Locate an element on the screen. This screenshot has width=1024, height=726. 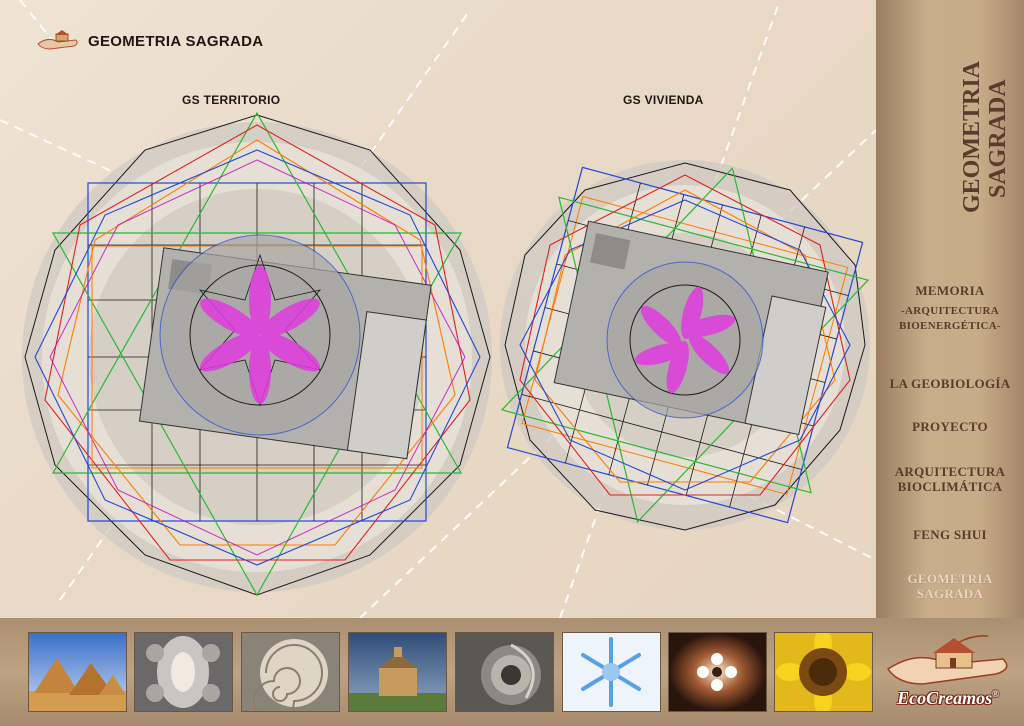
territorio-title: GS TERRITORIO is located at coordinates (231, 100).